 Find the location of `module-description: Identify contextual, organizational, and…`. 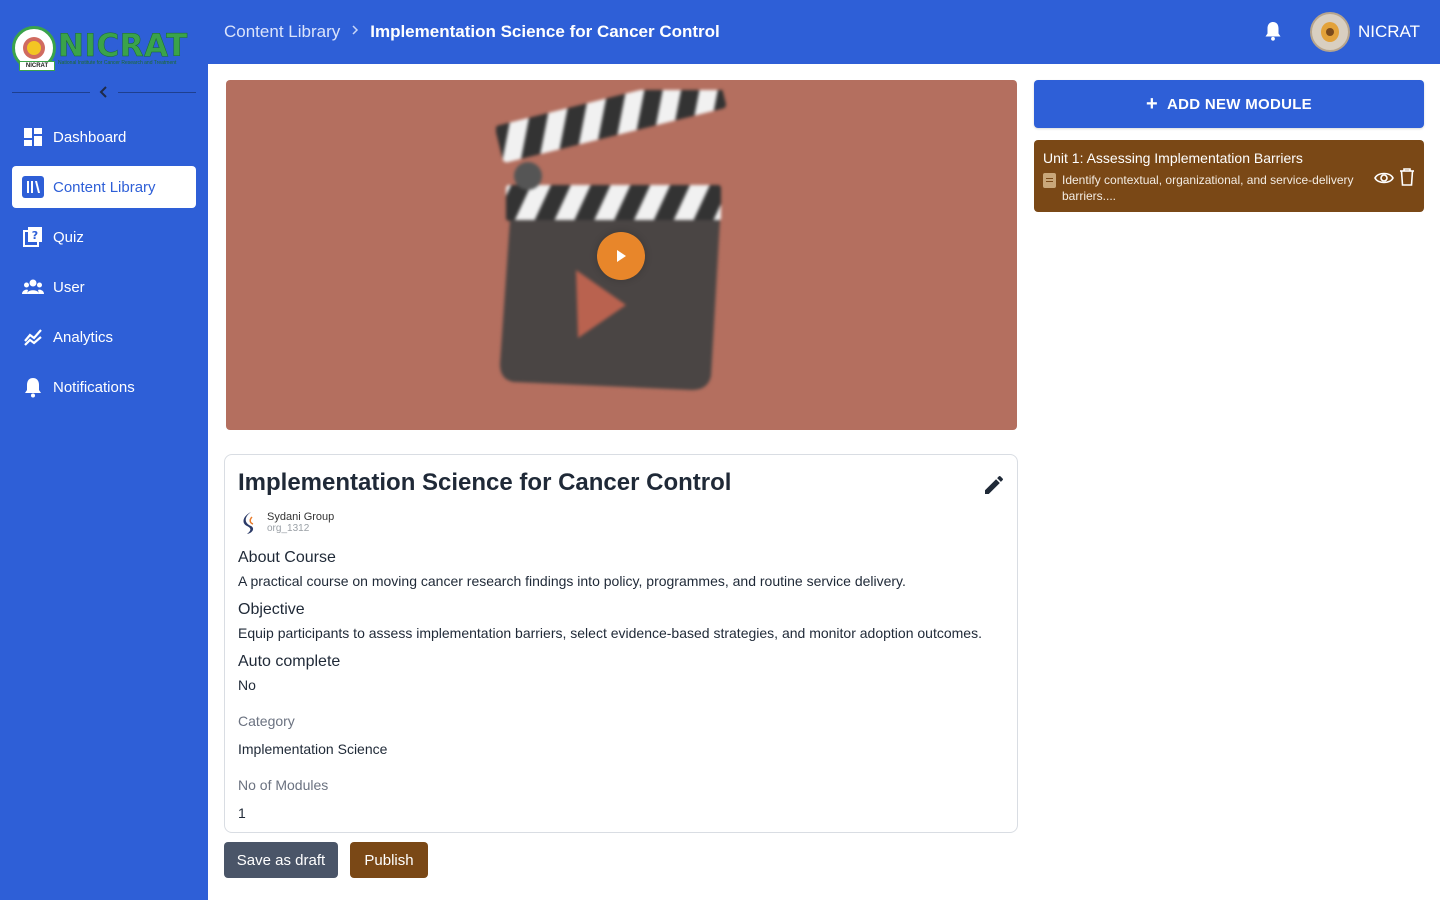

module-description: Identify contextual, organizational, and… is located at coordinates (1208, 188).